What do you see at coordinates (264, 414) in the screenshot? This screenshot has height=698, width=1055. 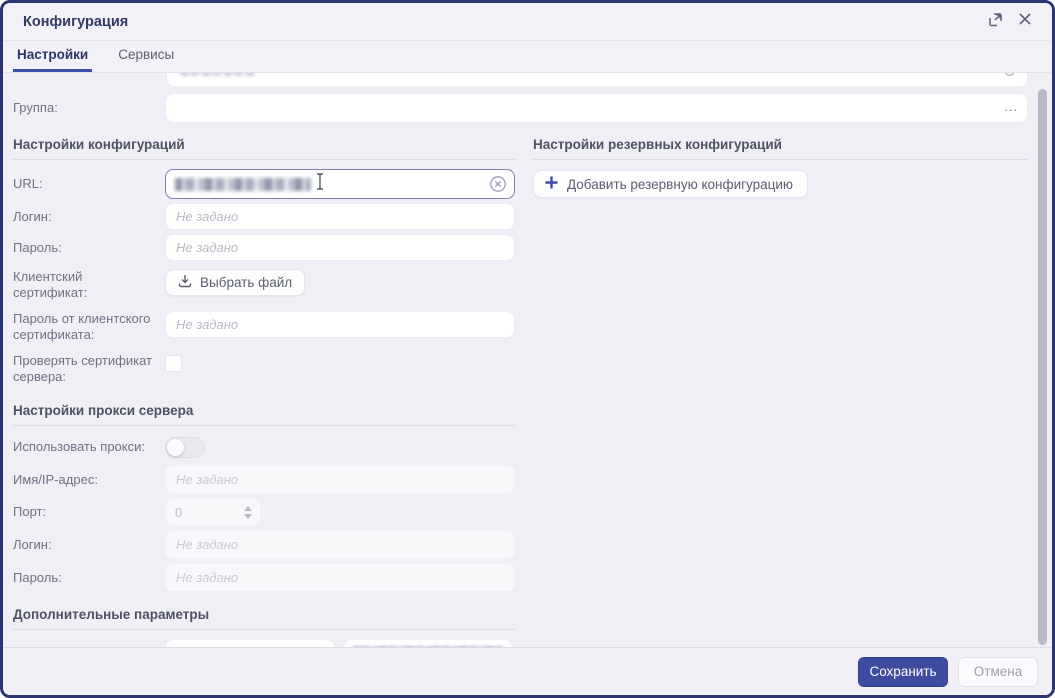 I see `section-proxy-title: Настройки прокси сервера` at bounding box center [264, 414].